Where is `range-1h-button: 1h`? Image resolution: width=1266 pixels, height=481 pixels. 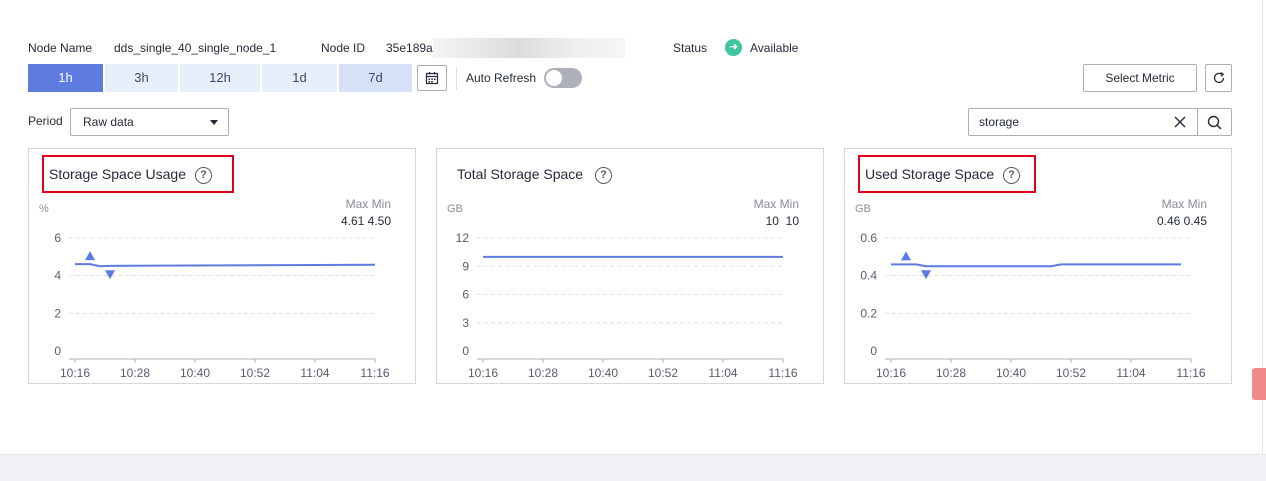 range-1h-button: 1h is located at coordinates (65, 78).